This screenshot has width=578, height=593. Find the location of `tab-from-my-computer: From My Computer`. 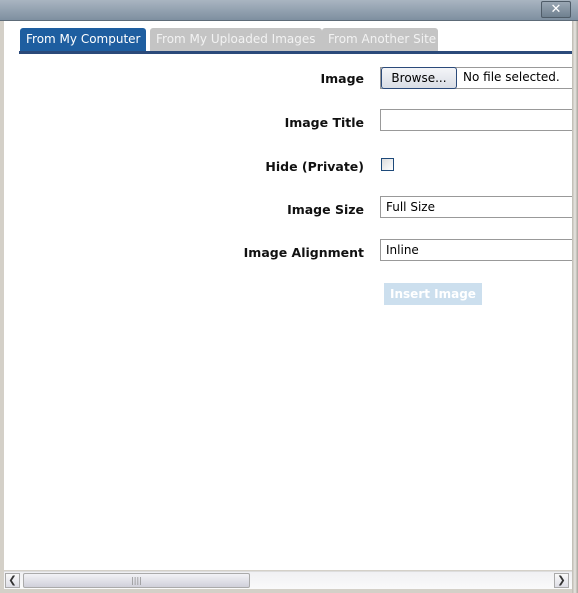

tab-from-my-computer: From My Computer is located at coordinates (83, 40).